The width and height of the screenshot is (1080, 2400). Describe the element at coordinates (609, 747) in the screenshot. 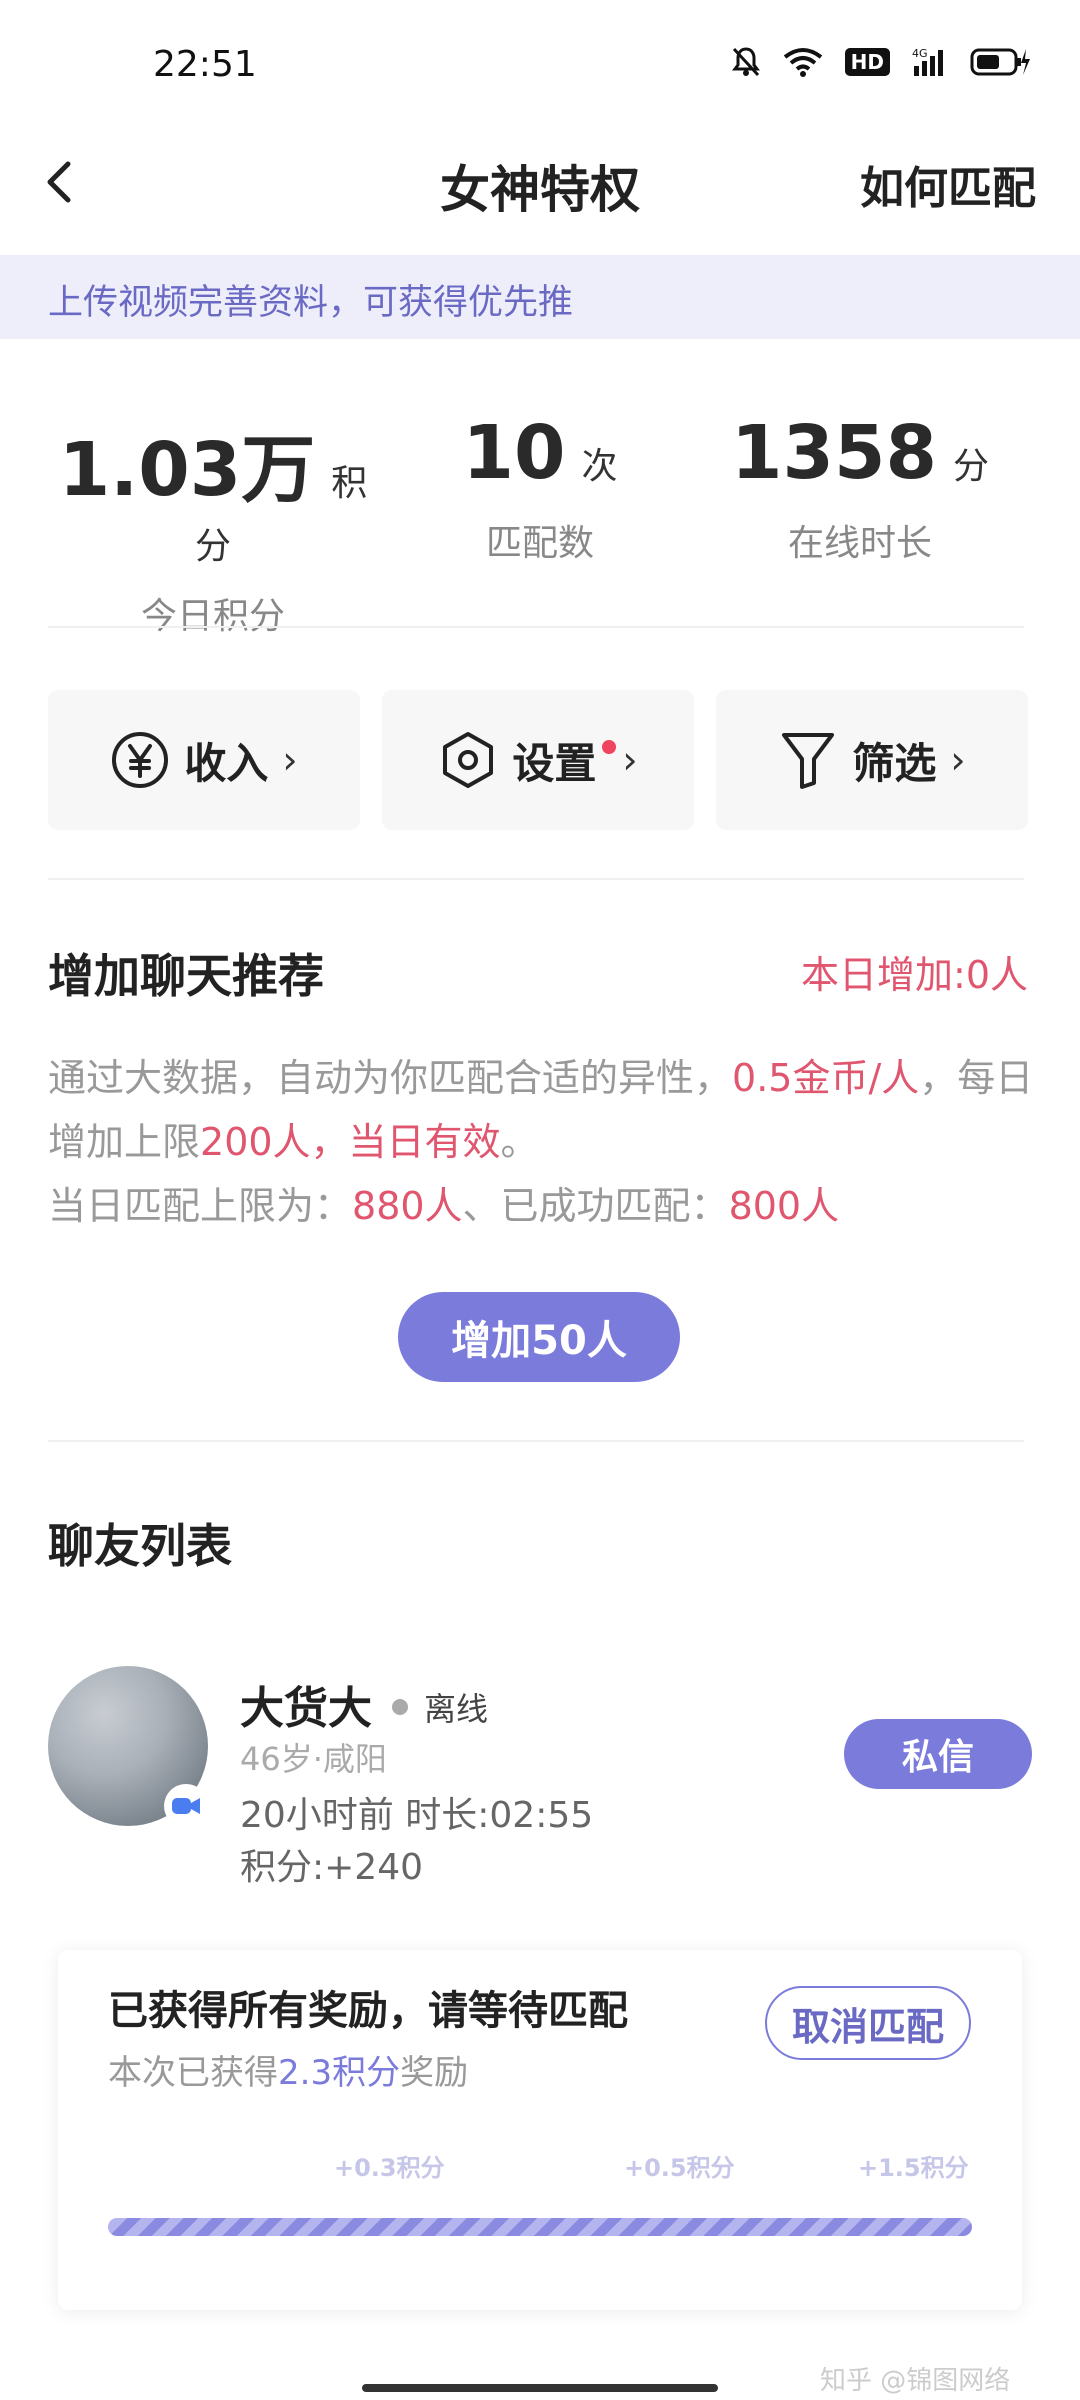

I see `notification-dot` at that location.